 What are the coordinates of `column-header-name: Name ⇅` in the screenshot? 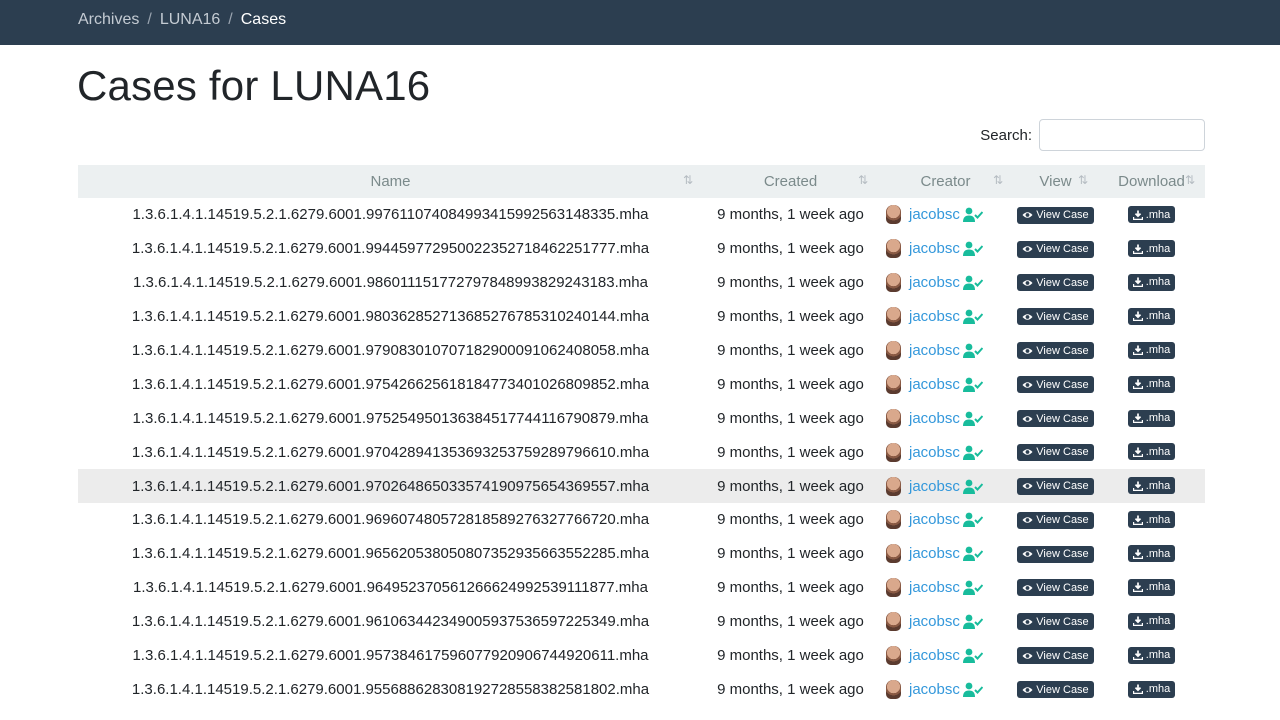 It's located at (390, 181).